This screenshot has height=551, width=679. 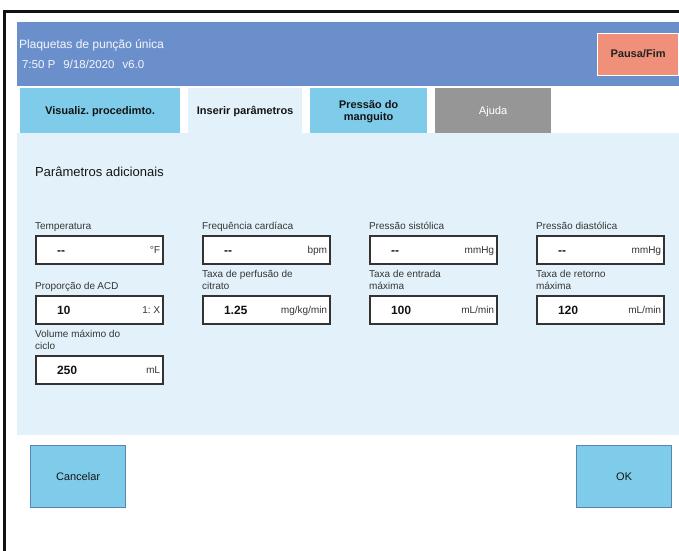 I want to click on input-field: -- bpm, so click(x=266, y=250).